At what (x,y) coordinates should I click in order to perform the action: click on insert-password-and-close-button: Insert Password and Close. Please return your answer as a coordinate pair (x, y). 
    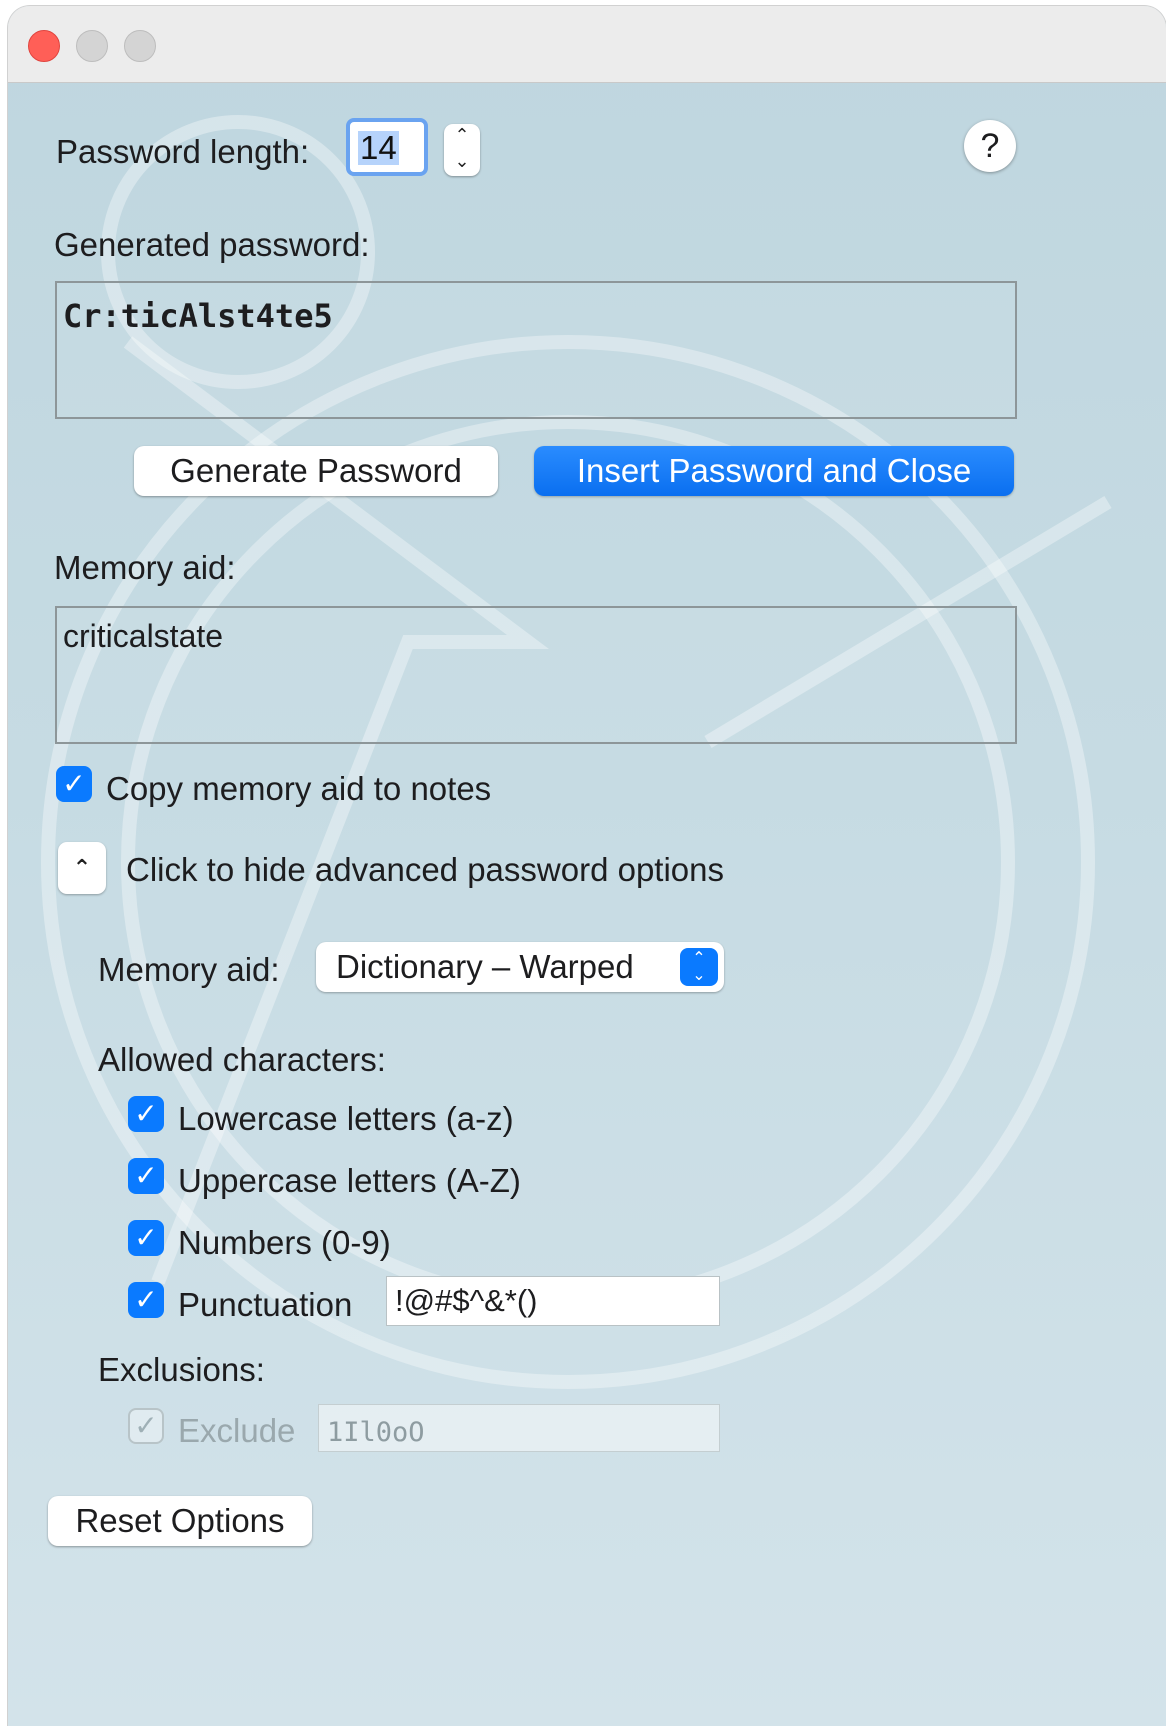
    Looking at the image, I should click on (774, 471).